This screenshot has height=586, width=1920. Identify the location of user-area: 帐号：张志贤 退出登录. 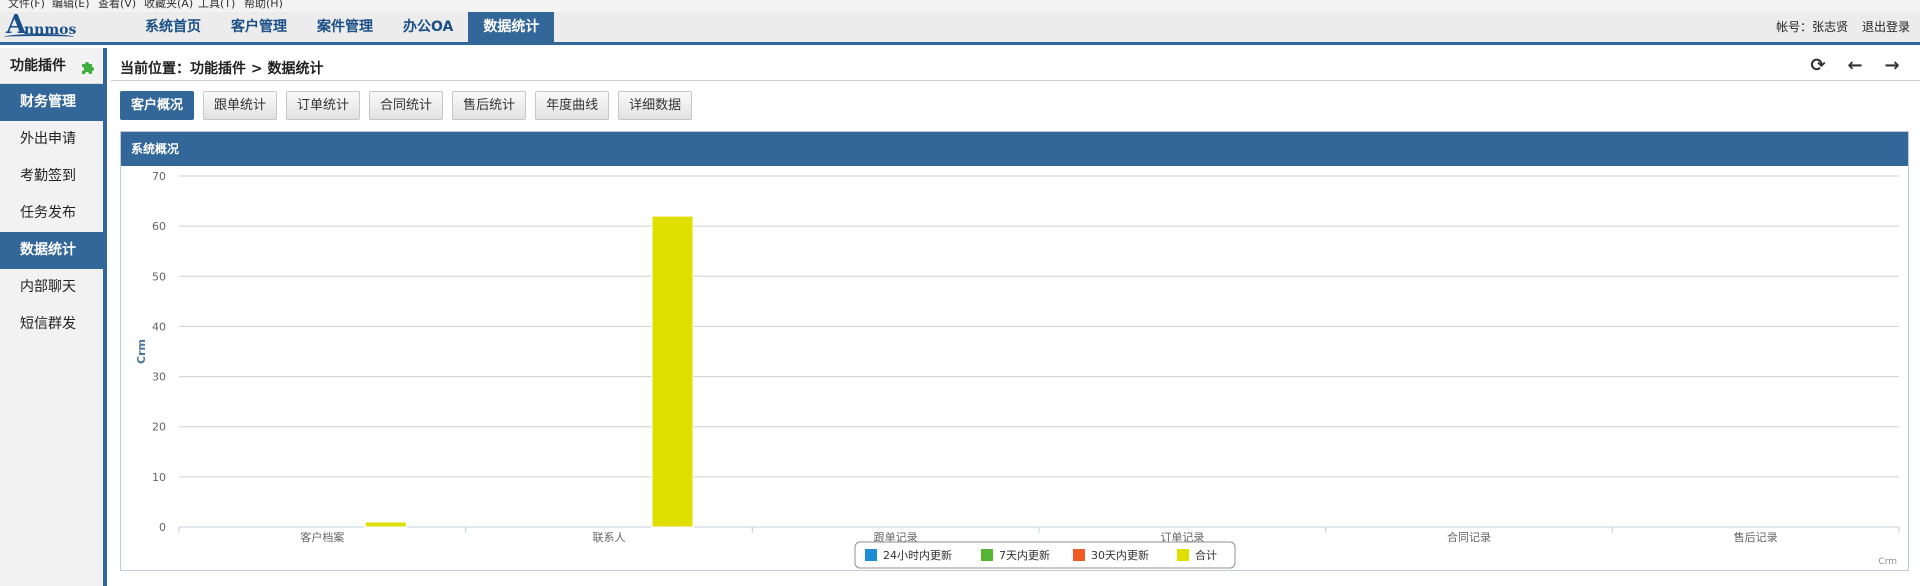
(1838, 27).